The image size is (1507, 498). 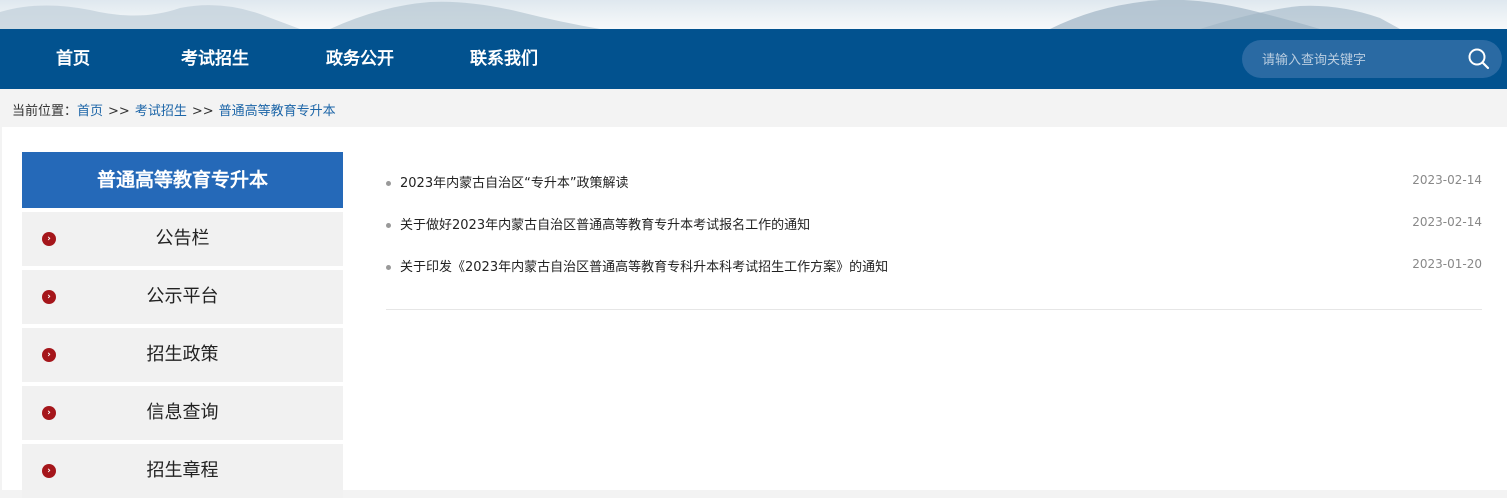 I want to click on sidebar-item-policy: › 招生政策, so click(x=182, y=355).